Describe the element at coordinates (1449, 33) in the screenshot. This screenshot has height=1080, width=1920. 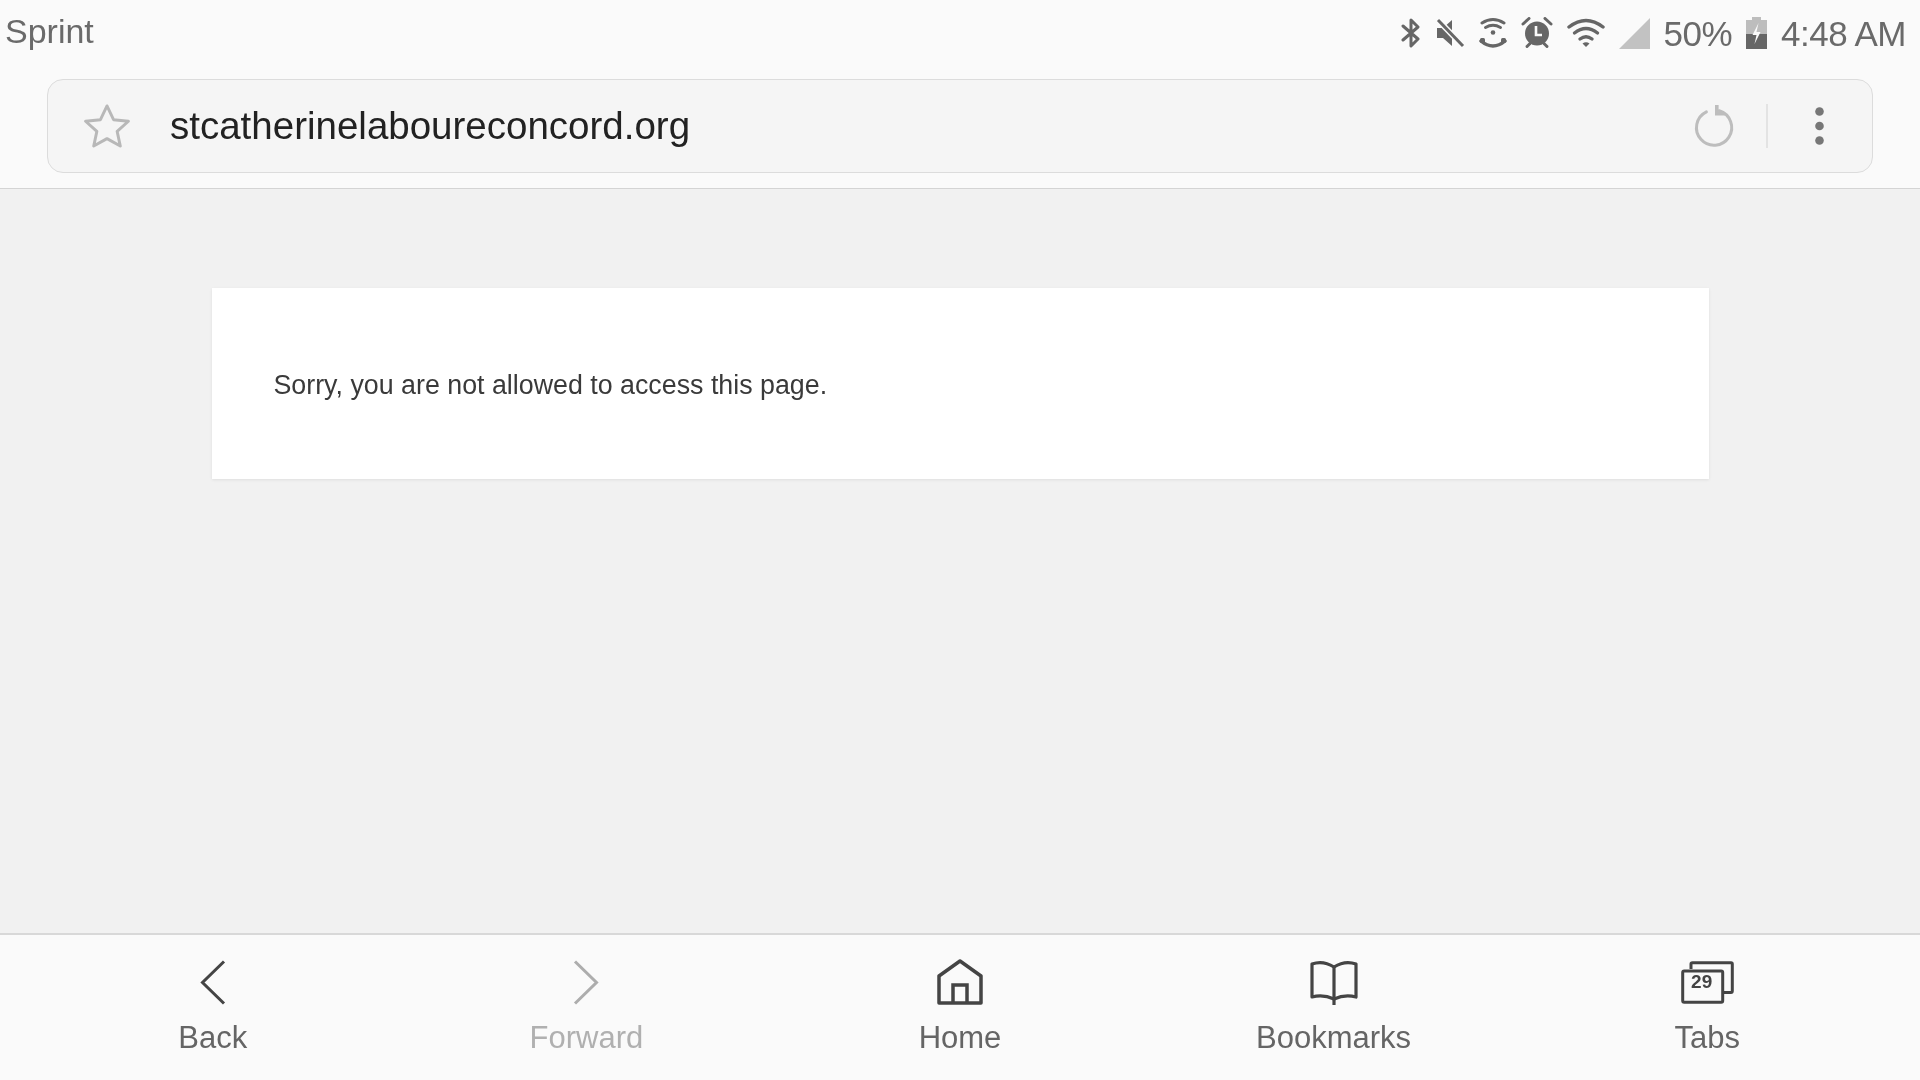
I see `muted-speaker-icon` at that location.